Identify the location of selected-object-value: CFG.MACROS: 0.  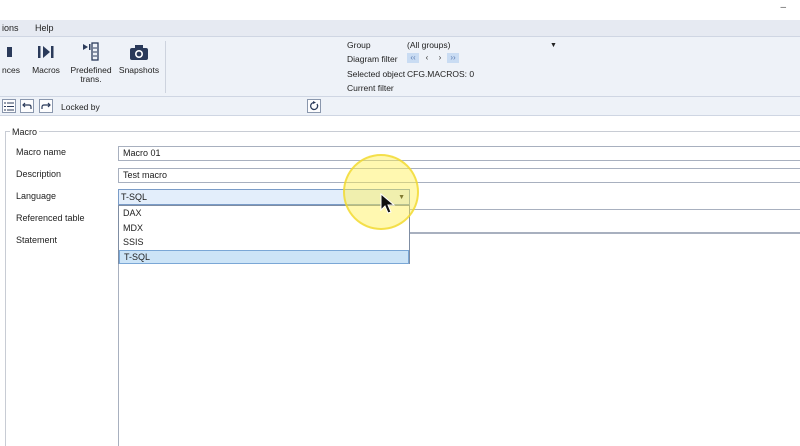
(441, 74).